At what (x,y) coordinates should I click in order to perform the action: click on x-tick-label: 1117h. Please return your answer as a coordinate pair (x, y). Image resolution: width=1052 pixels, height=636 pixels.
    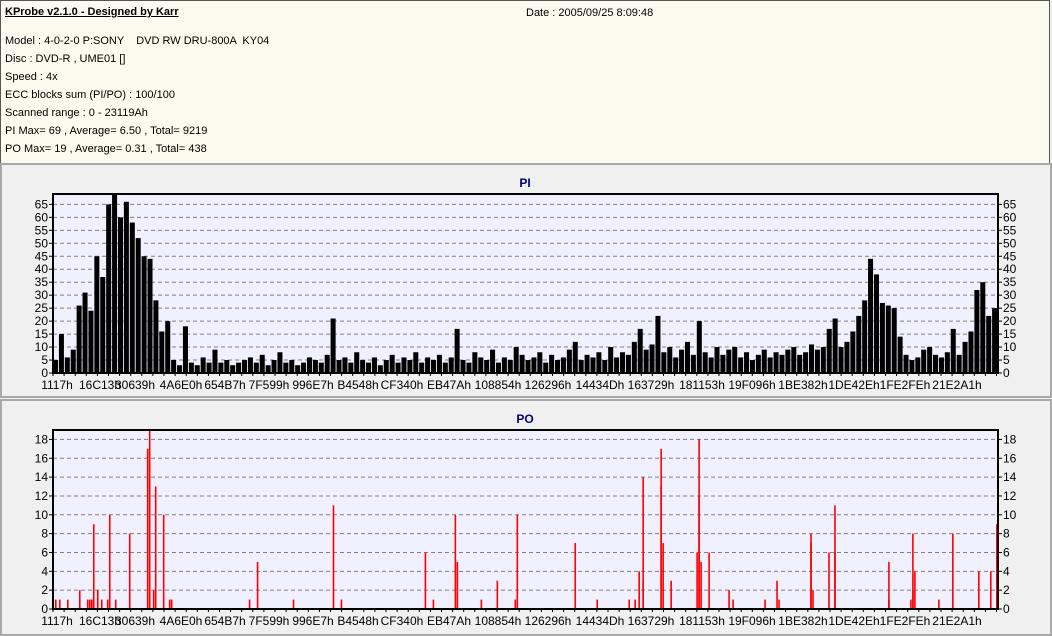
    Looking at the image, I should click on (57, 621).